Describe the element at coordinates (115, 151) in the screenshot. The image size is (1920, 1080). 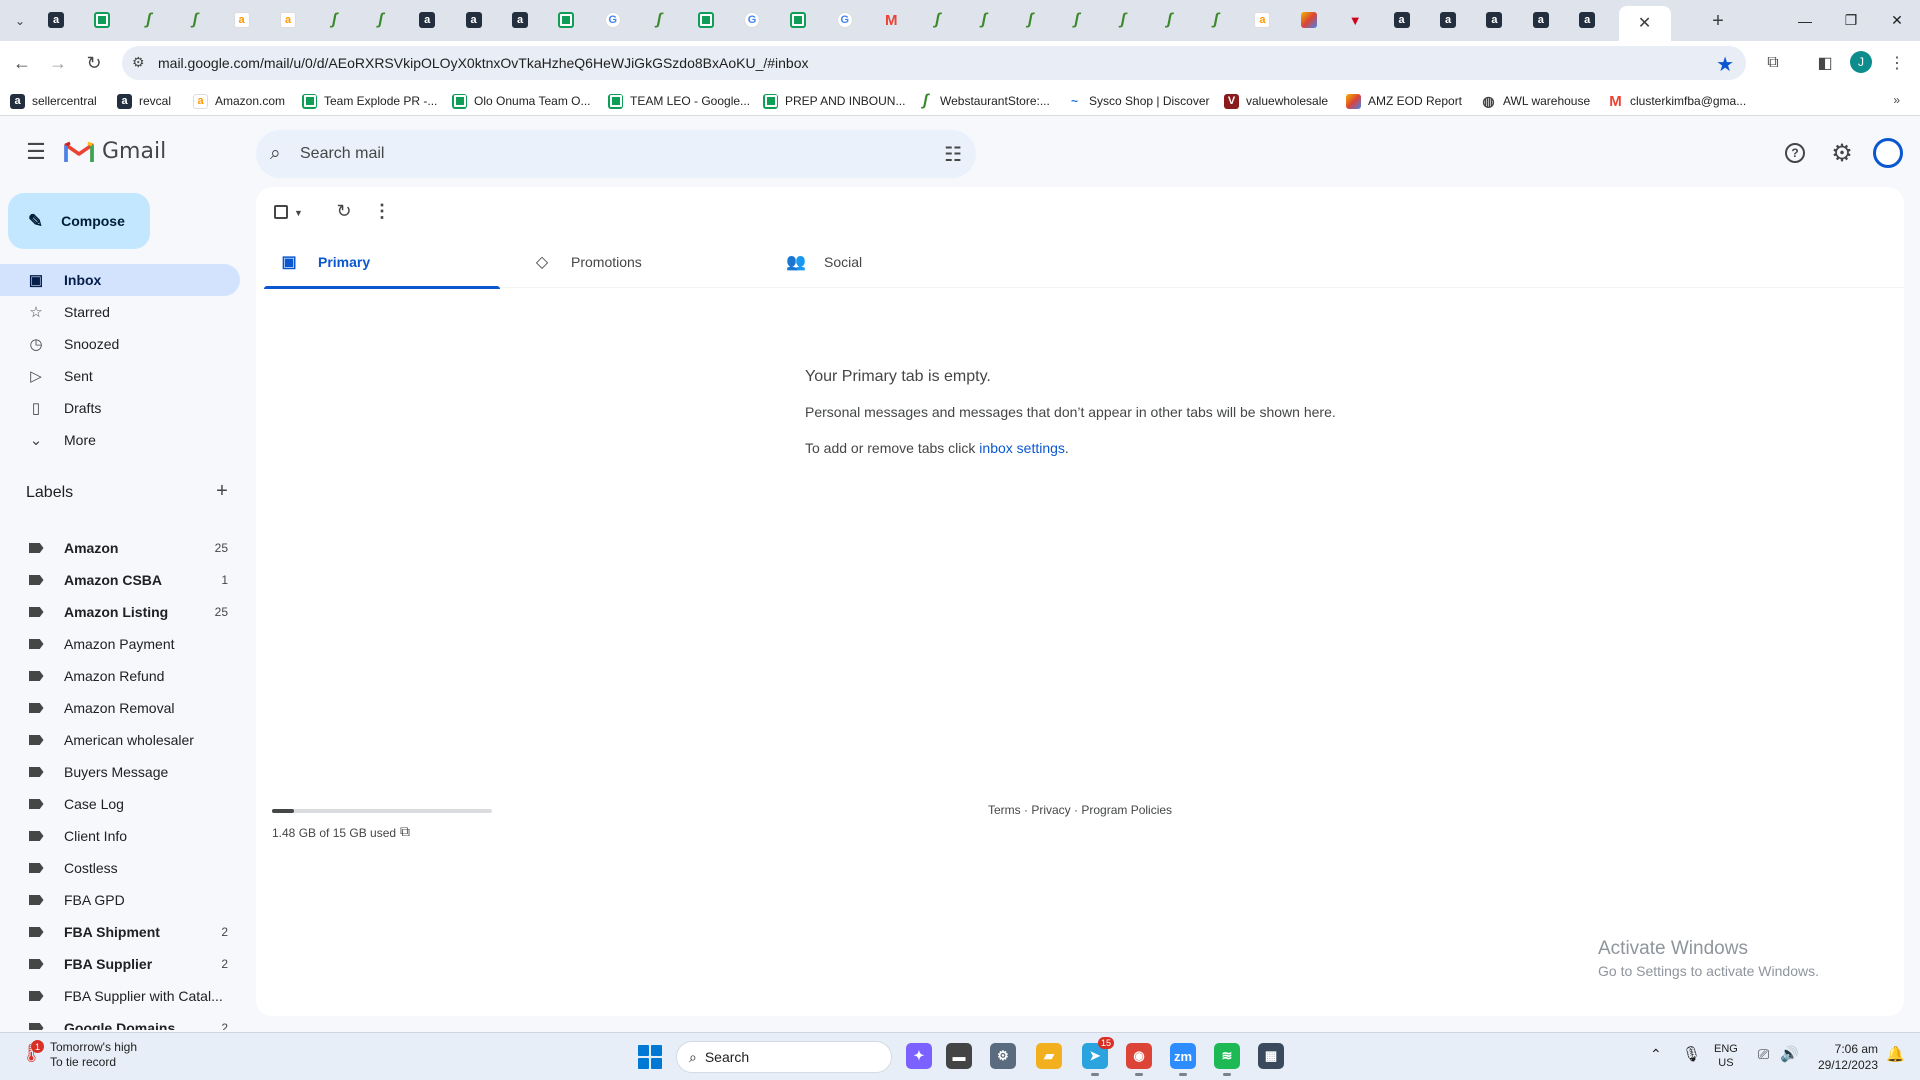
I see `gmail-logo: Gmail` at that location.